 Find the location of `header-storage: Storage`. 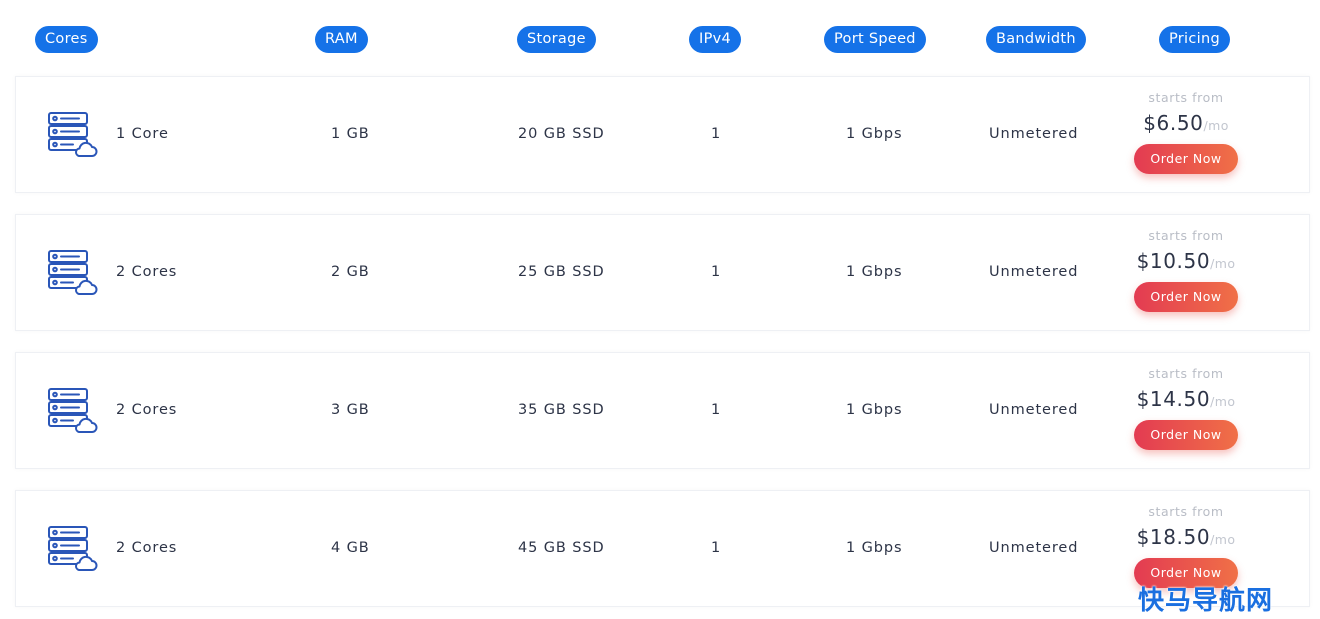

header-storage: Storage is located at coordinates (556, 39).